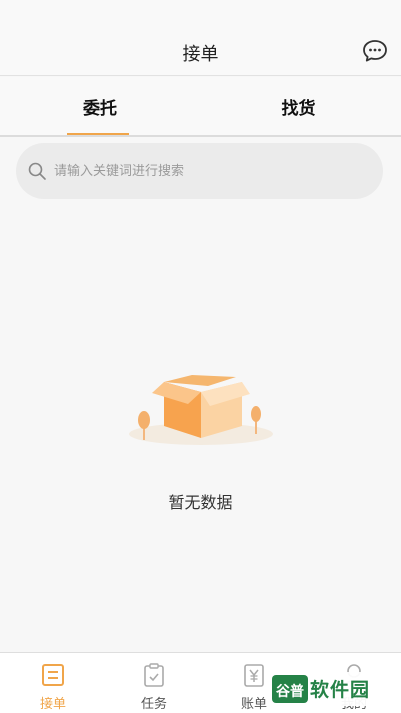 The height and width of the screenshot is (713, 401). I want to click on tab-find-goods-label: 找货, so click(298, 108).